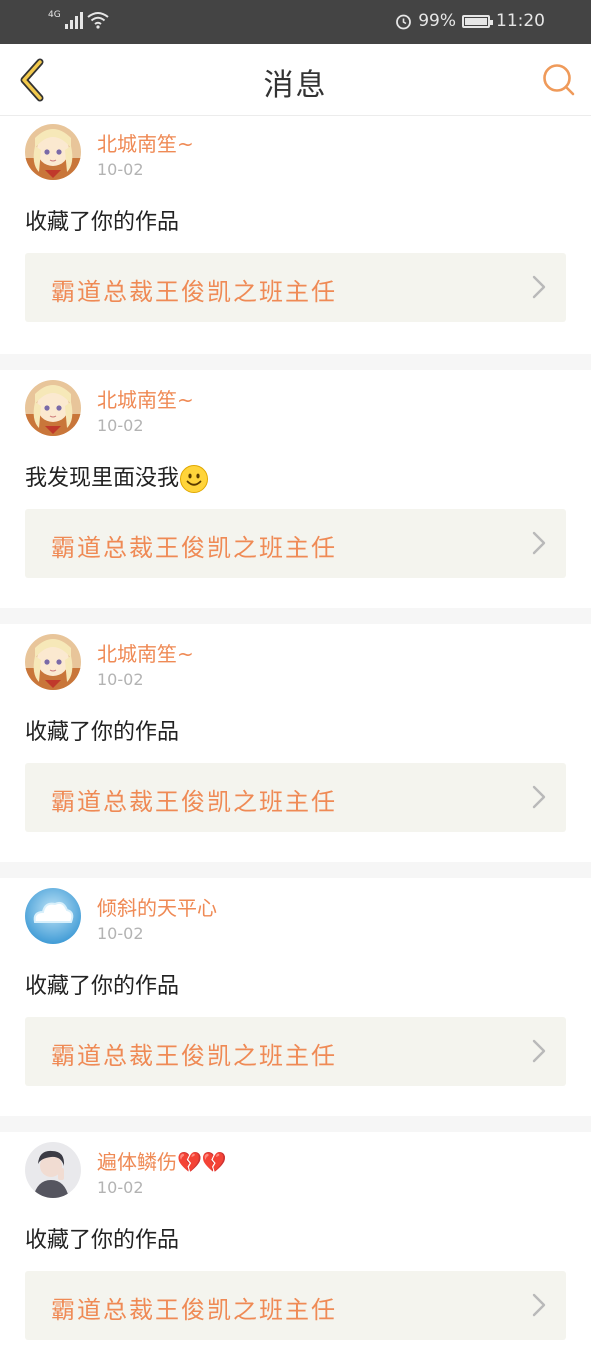  What do you see at coordinates (477, 21) in the screenshot?
I see `battery-icon` at bounding box center [477, 21].